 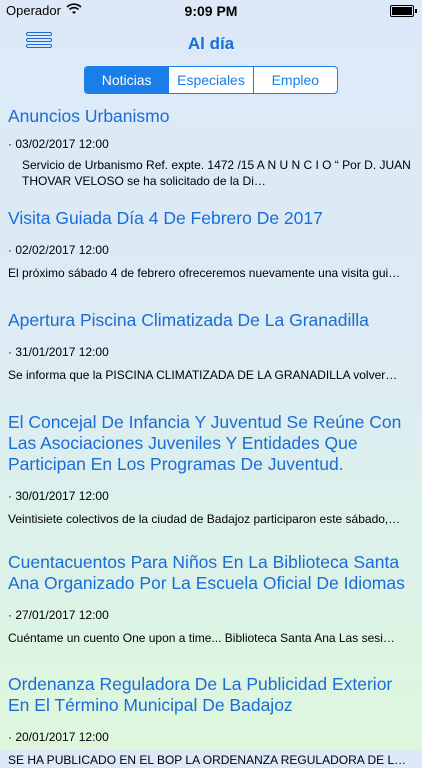 What do you see at coordinates (58, 737) in the screenshot?
I see `news-date: · 20/01/2017 12:00` at bounding box center [58, 737].